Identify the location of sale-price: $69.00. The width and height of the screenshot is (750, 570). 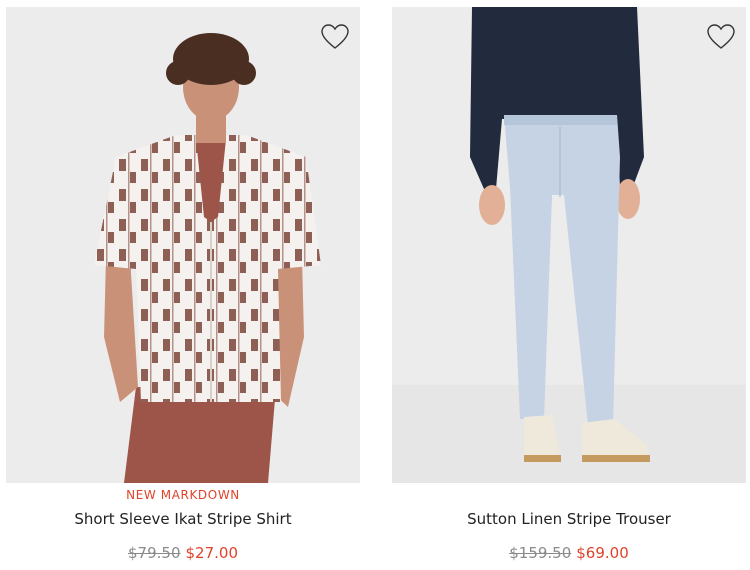
(602, 553).